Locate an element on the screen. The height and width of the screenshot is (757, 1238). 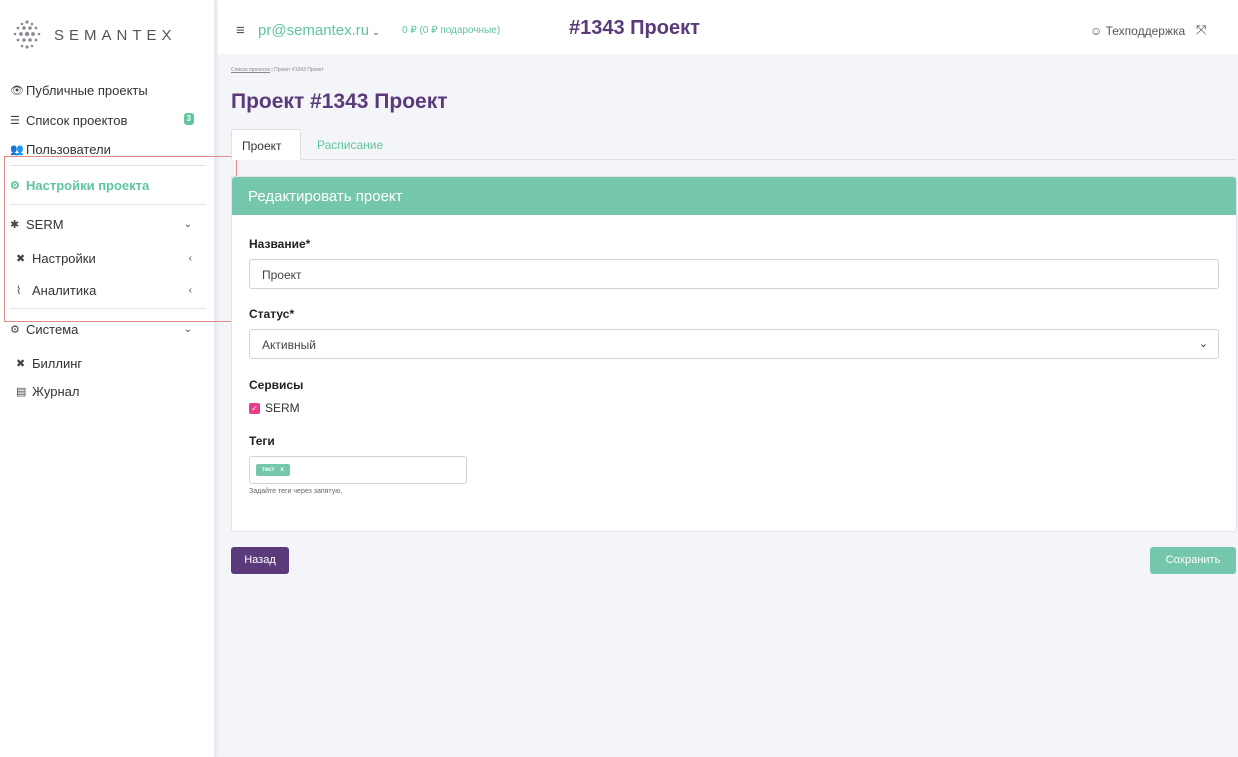
users-icon: 👥 is located at coordinates (17, 149).